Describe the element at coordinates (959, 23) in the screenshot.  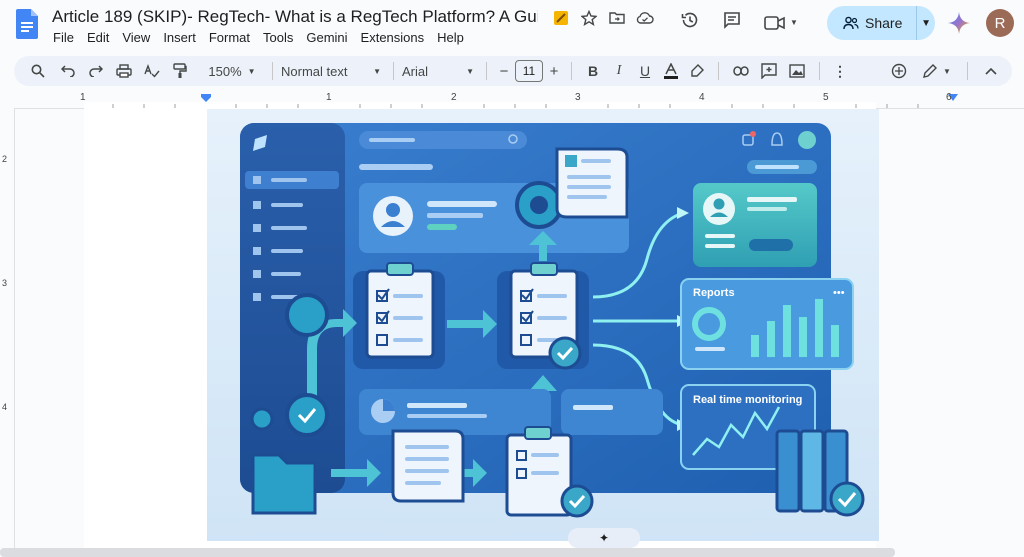
I see `gemini-icon` at that location.